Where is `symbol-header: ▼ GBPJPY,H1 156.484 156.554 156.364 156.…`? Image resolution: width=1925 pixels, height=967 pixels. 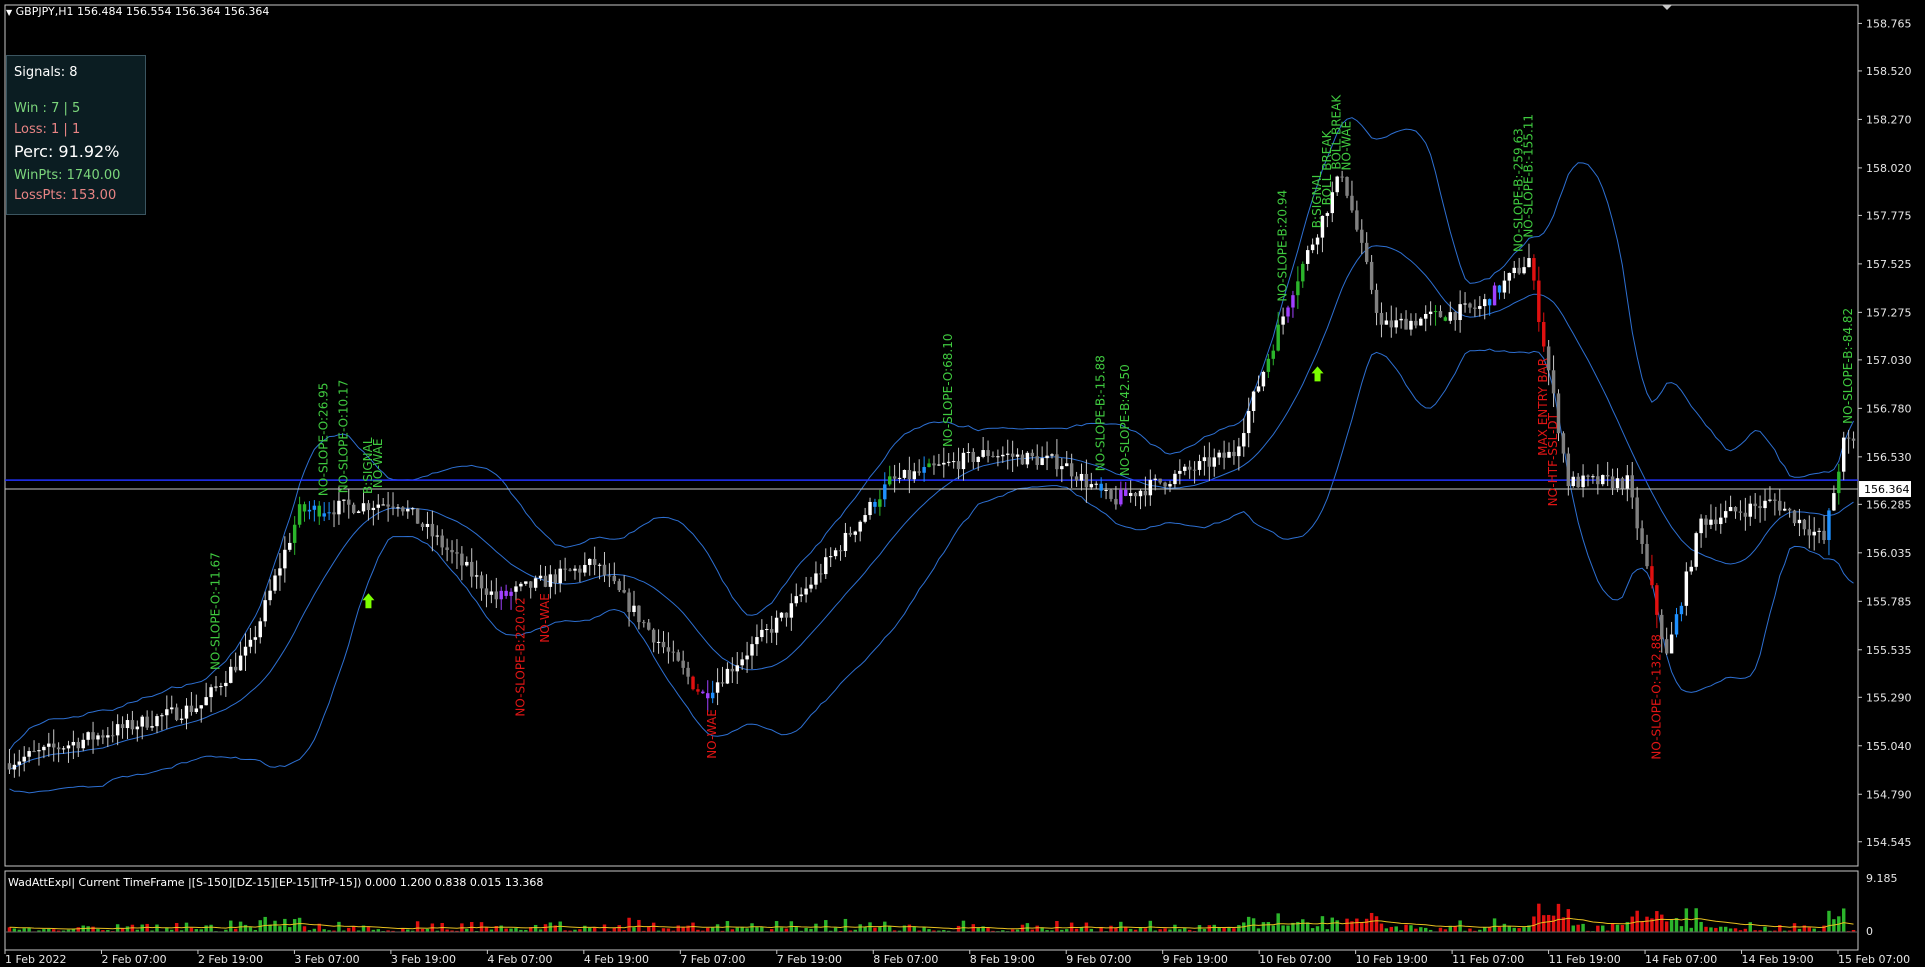 symbol-header: ▼ GBPJPY,H1 156.484 156.554 156.364 156.… is located at coordinates (137, 11).